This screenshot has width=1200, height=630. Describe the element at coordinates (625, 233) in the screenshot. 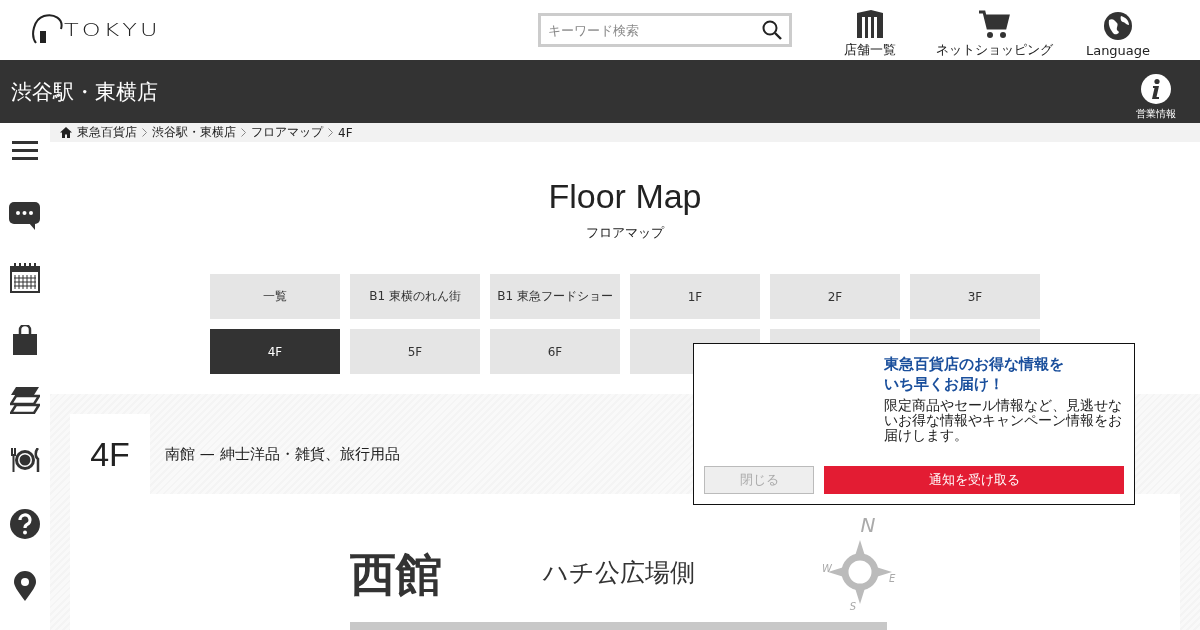

I see `page-subtitle: フロアマップ` at that location.